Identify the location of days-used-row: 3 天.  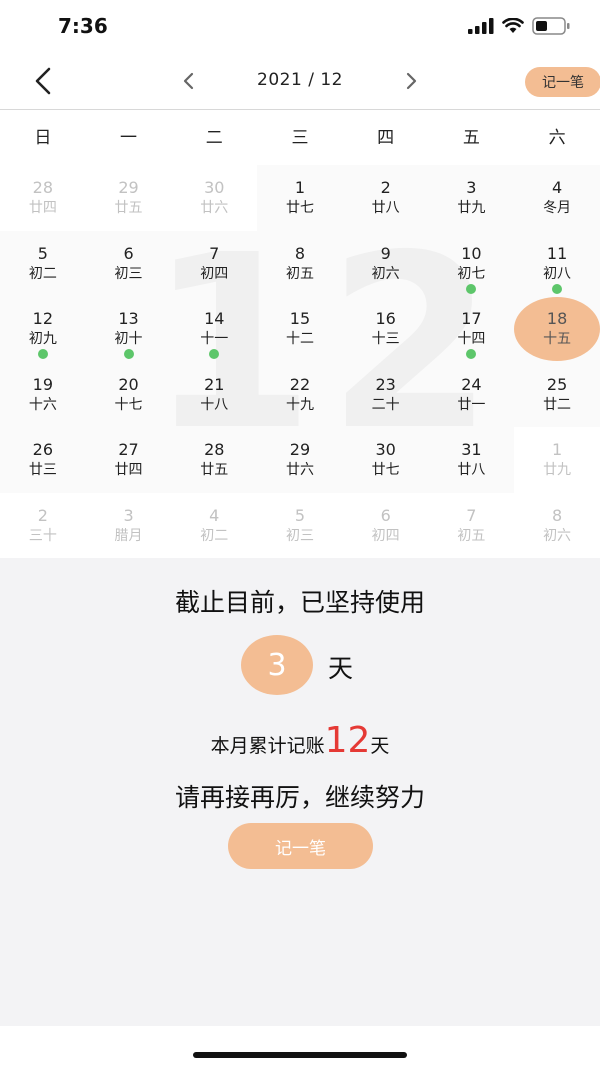
(300, 665).